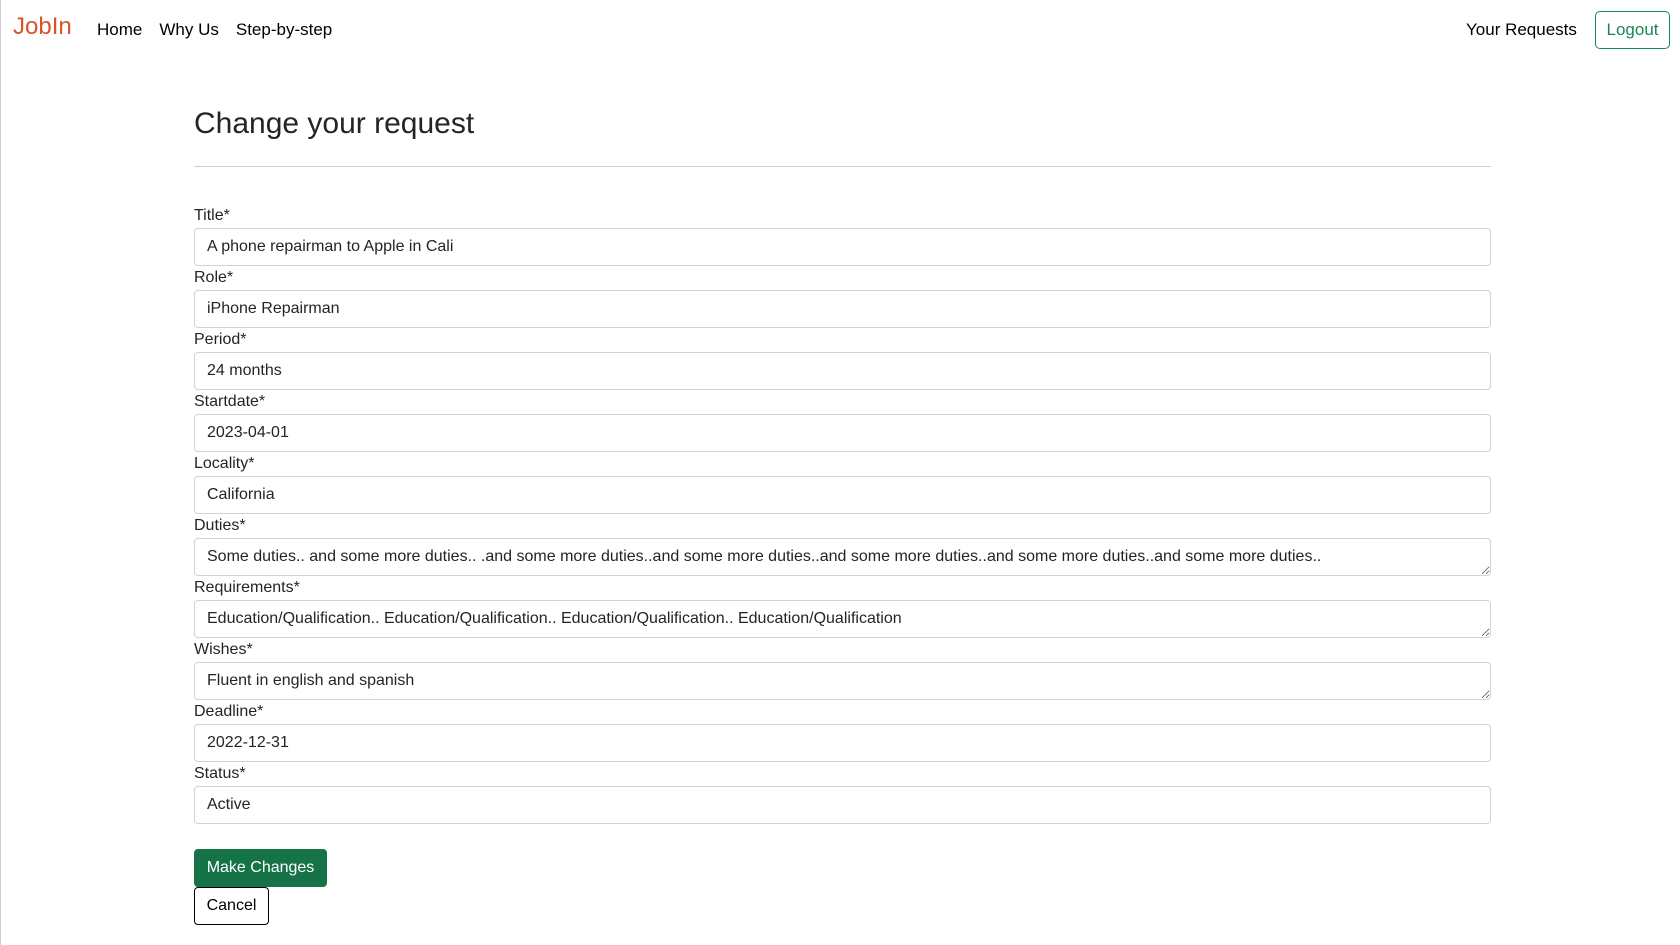  Describe the element at coordinates (284, 30) in the screenshot. I see `nav-link-step-by-step: Step-by-step` at that location.